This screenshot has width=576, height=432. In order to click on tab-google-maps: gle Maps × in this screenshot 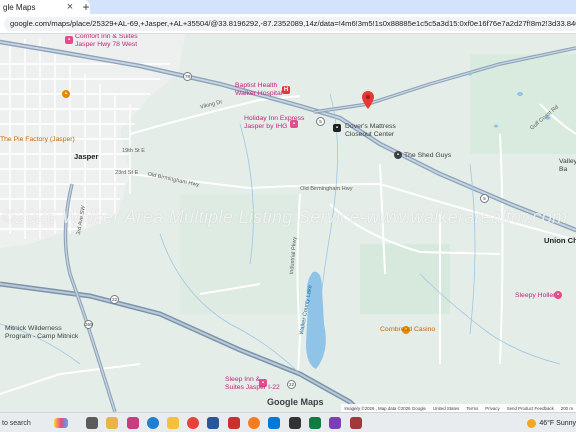, I will do `click(45, 7)`.